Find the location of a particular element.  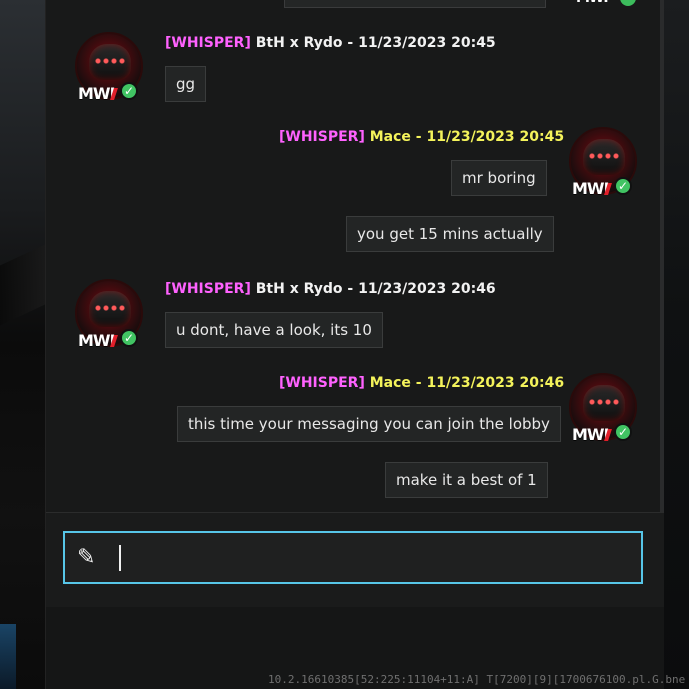

message-bubble: mr boring is located at coordinates (499, 178).